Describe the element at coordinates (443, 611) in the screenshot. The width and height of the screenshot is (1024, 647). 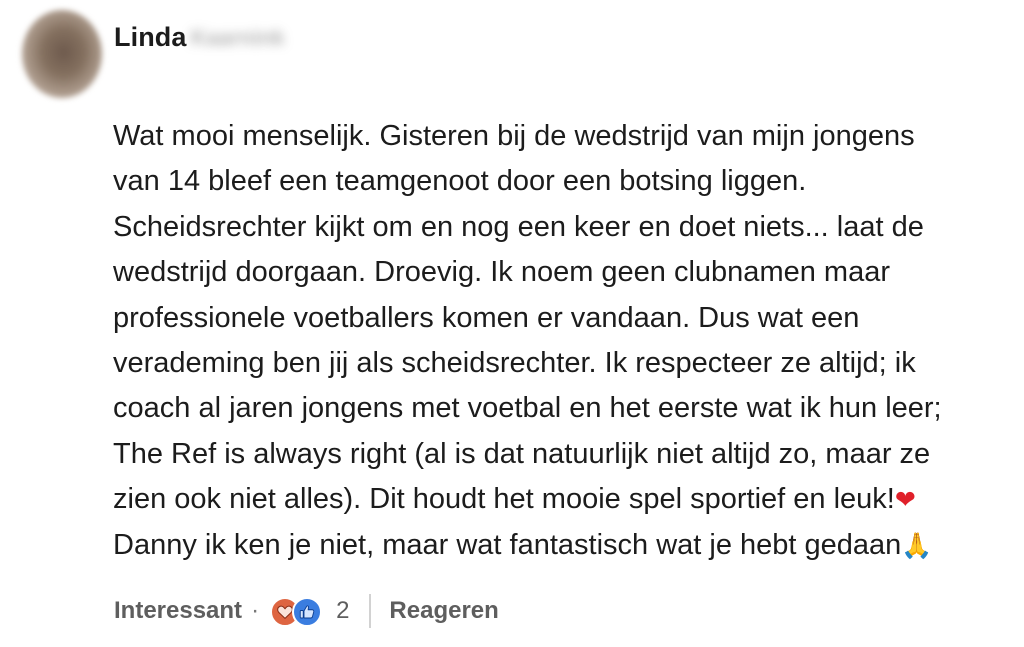
I see `reply-button: Reageren` at that location.